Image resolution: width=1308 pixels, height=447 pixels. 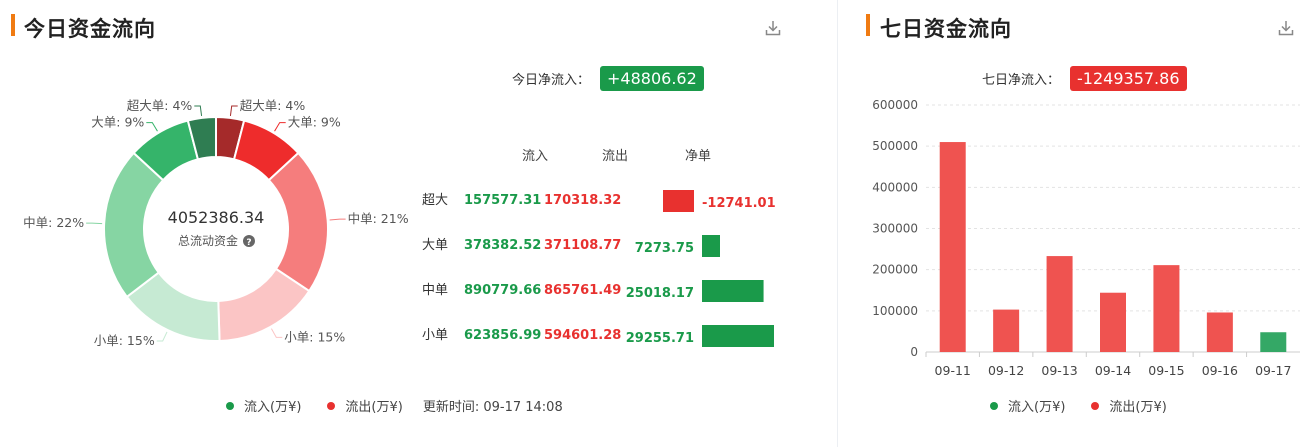 I want to click on help-icon: ?, so click(x=249, y=241).